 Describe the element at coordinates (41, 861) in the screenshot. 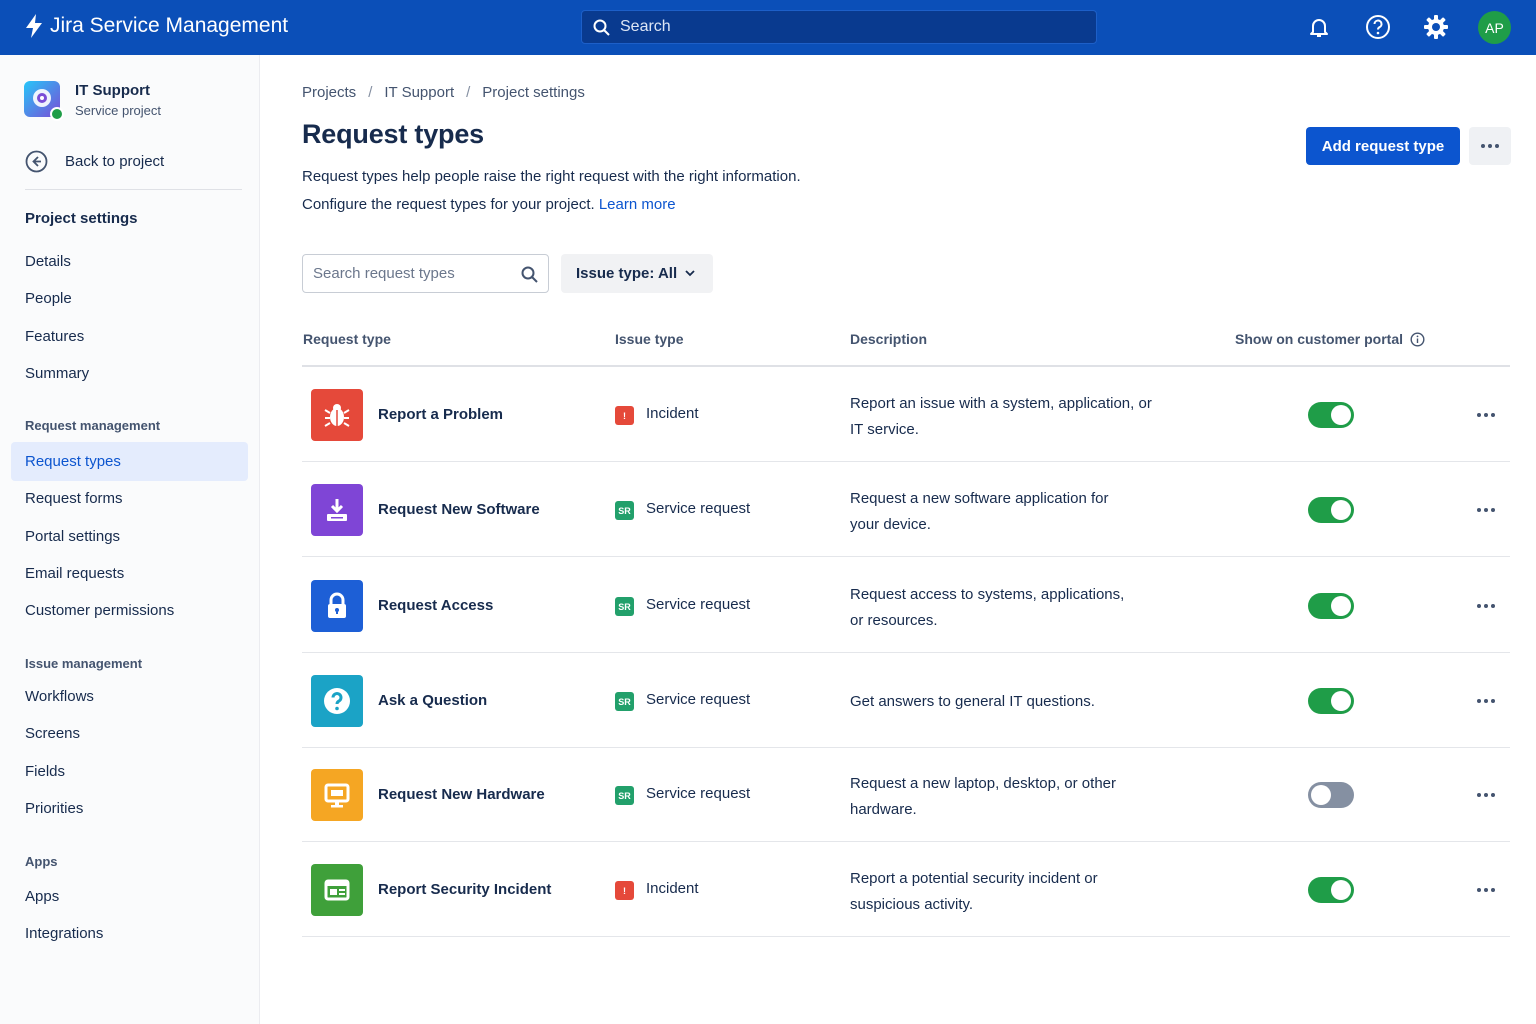

I see `apps-heading: Apps` at that location.